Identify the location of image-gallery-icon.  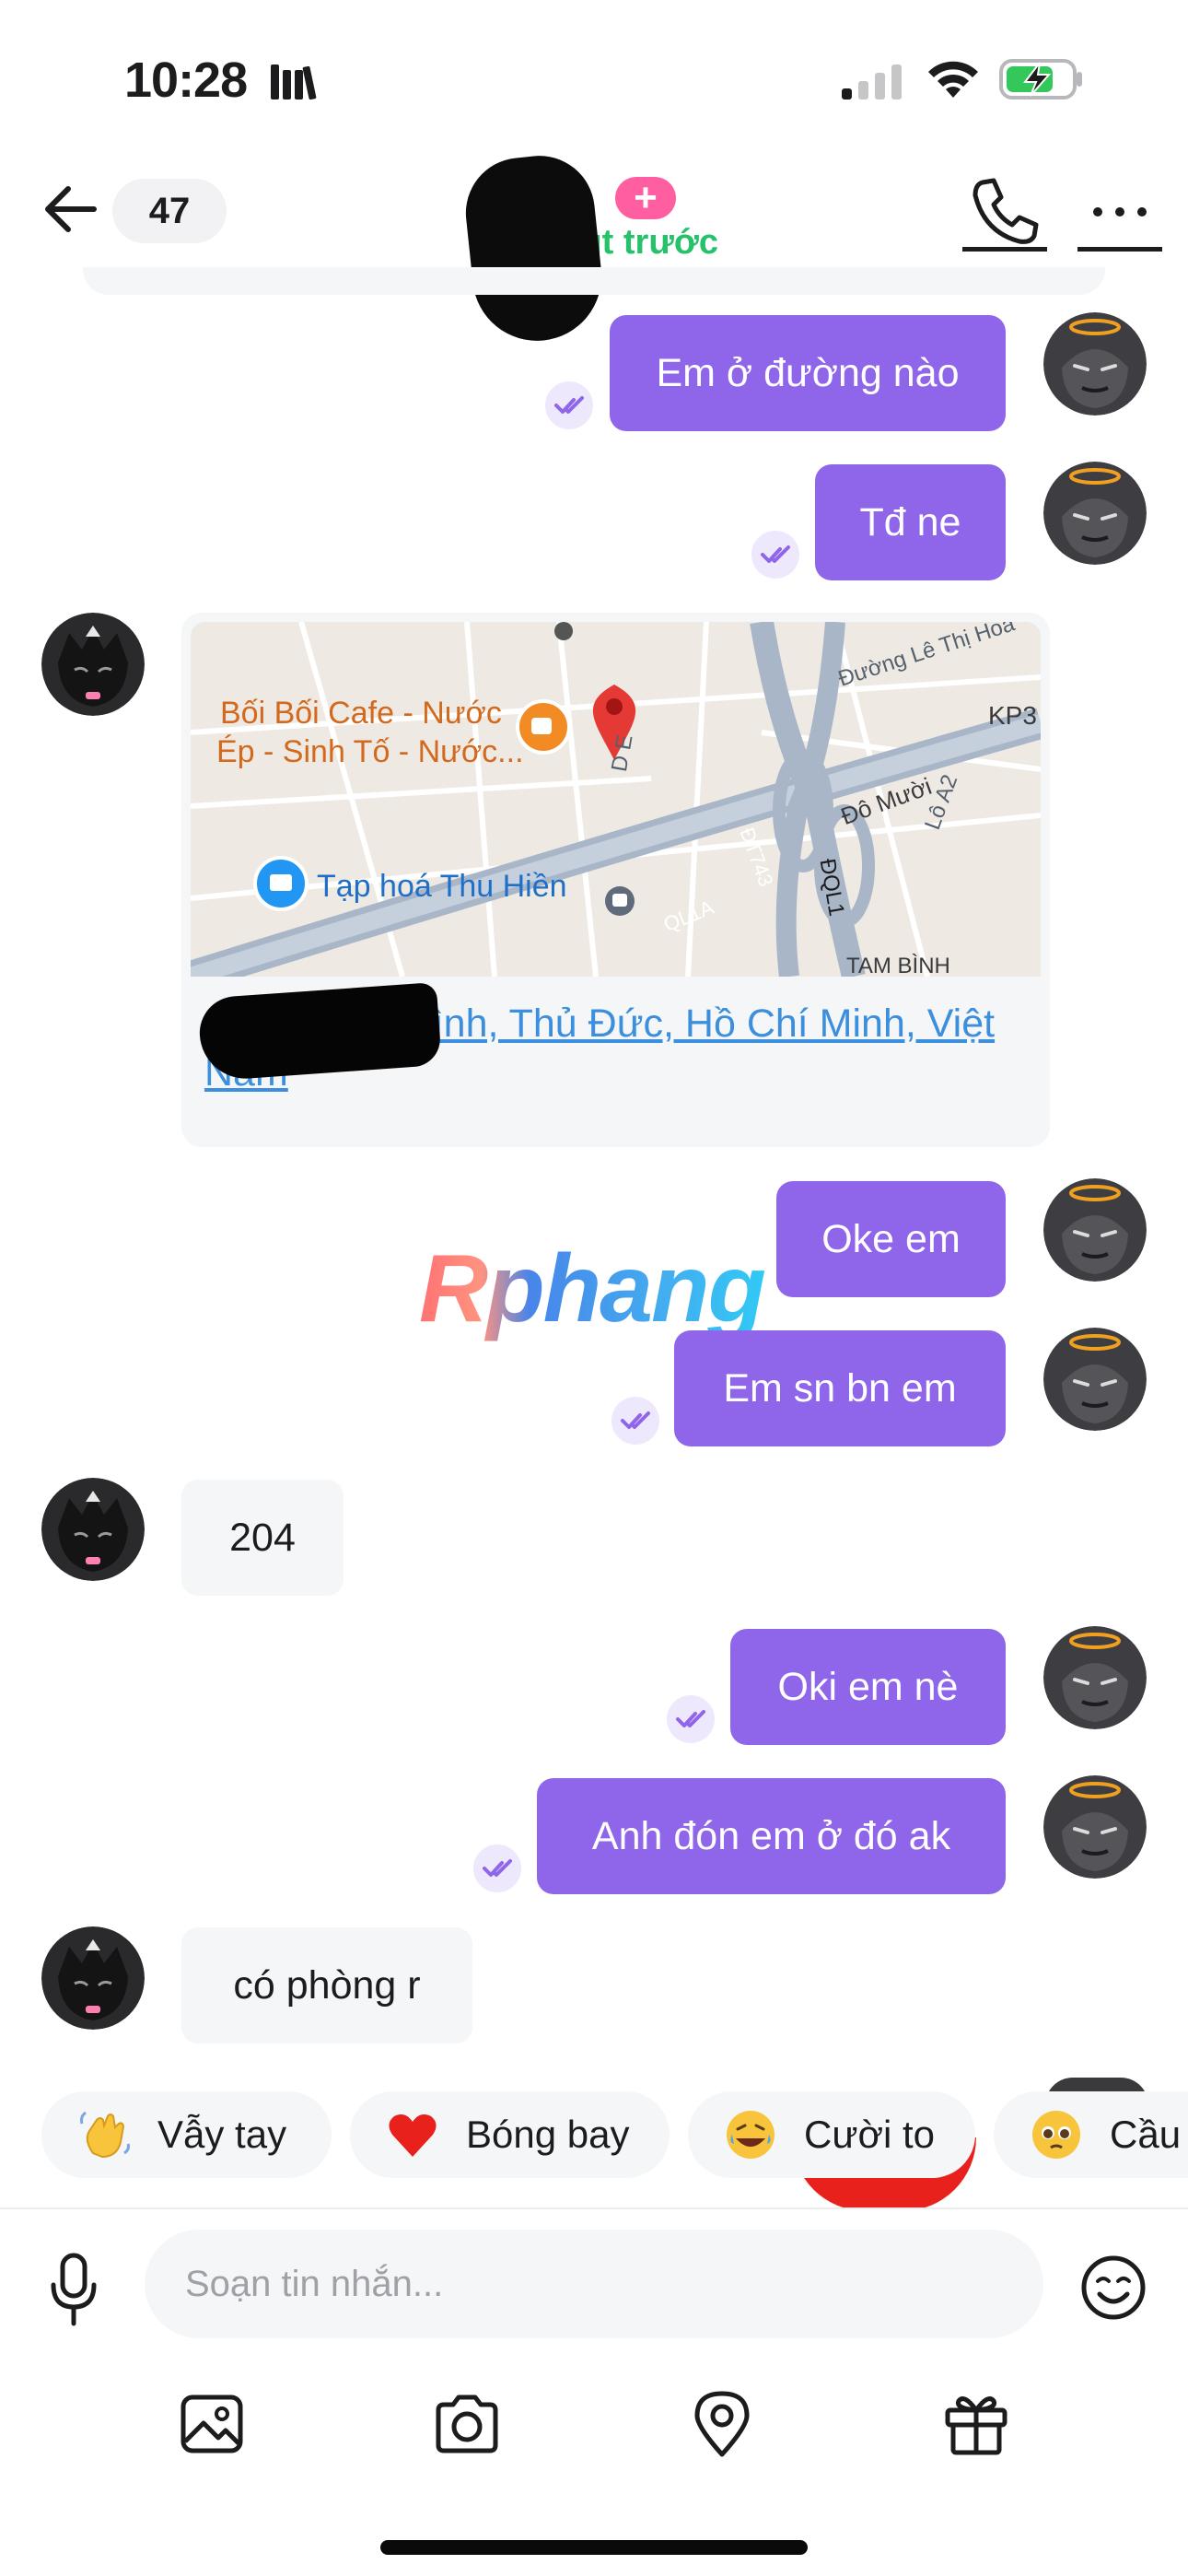
(212, 2424).